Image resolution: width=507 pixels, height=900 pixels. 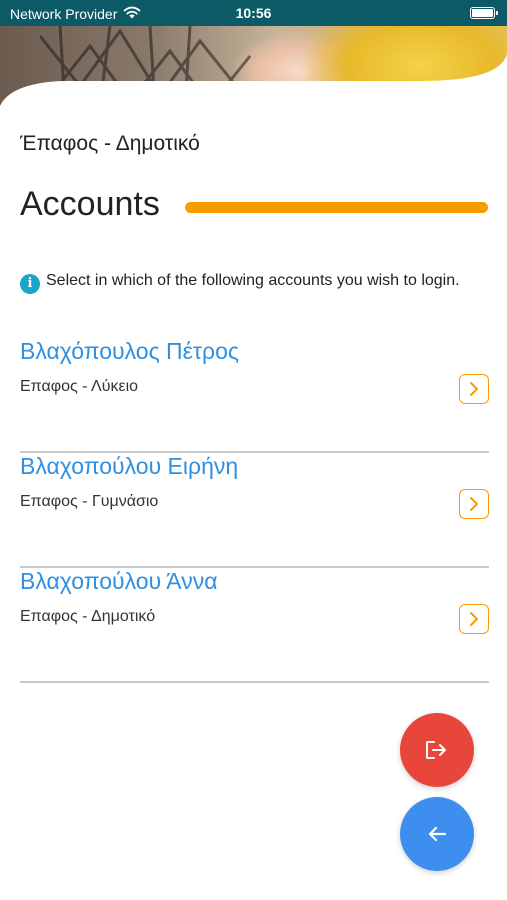 I want to click on header-image, so click(x=253, y=76).